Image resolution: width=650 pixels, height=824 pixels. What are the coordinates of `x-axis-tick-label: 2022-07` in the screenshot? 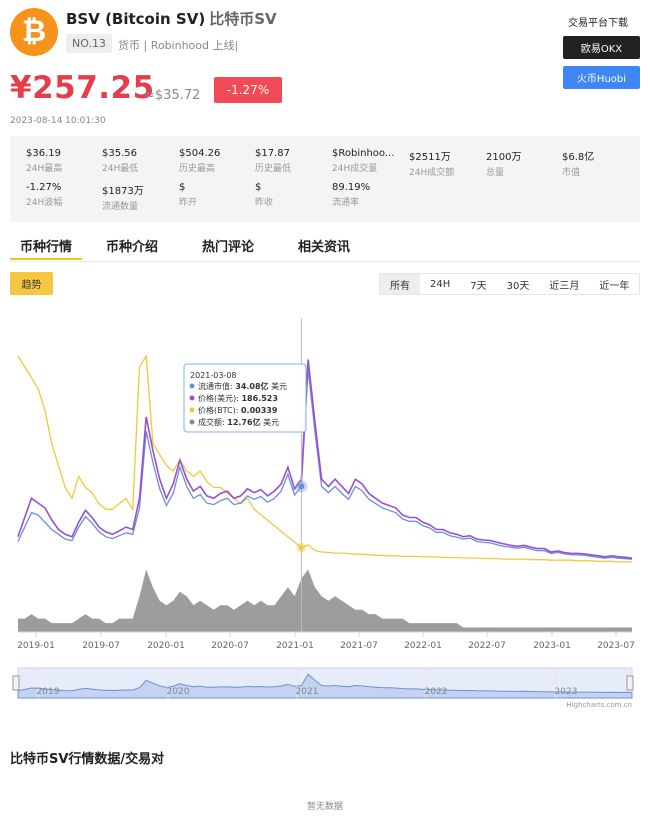 It's located at (487, 646).